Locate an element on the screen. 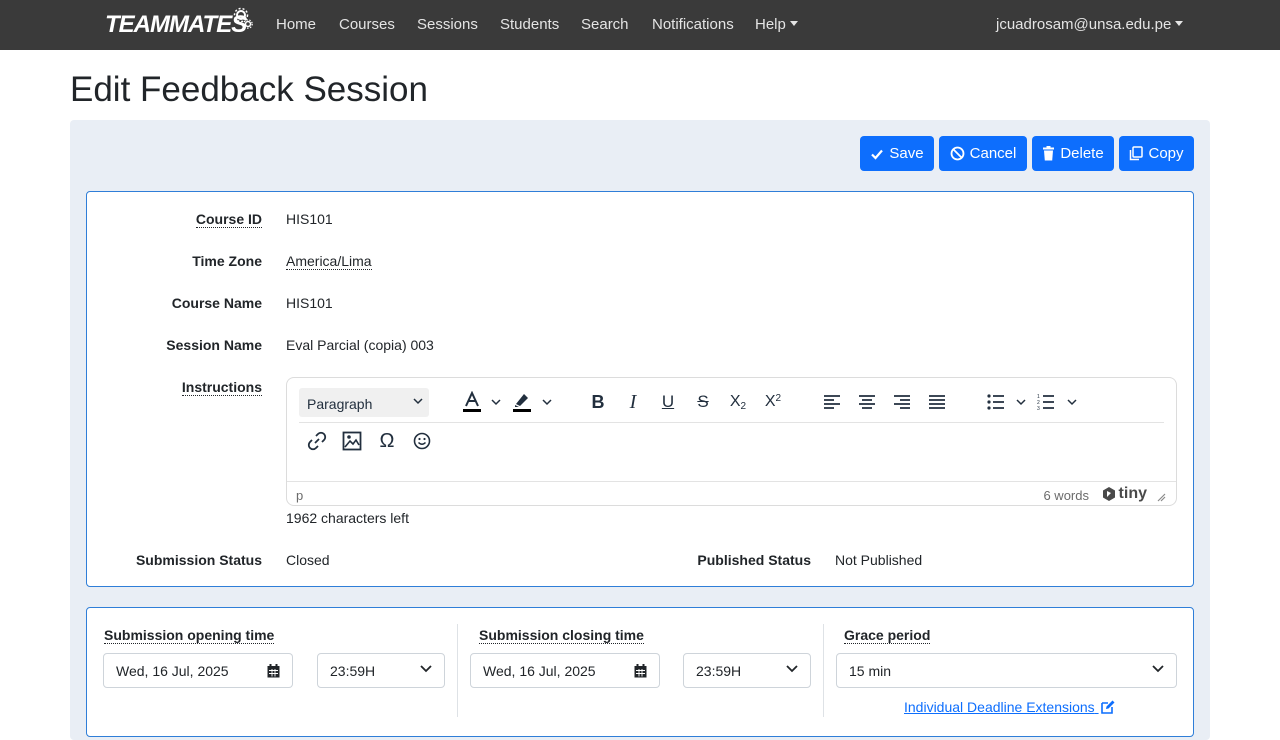 The height and width of the screenshot is (740, 1280). nav-help-label: Help is located at coordinates (770, 24).